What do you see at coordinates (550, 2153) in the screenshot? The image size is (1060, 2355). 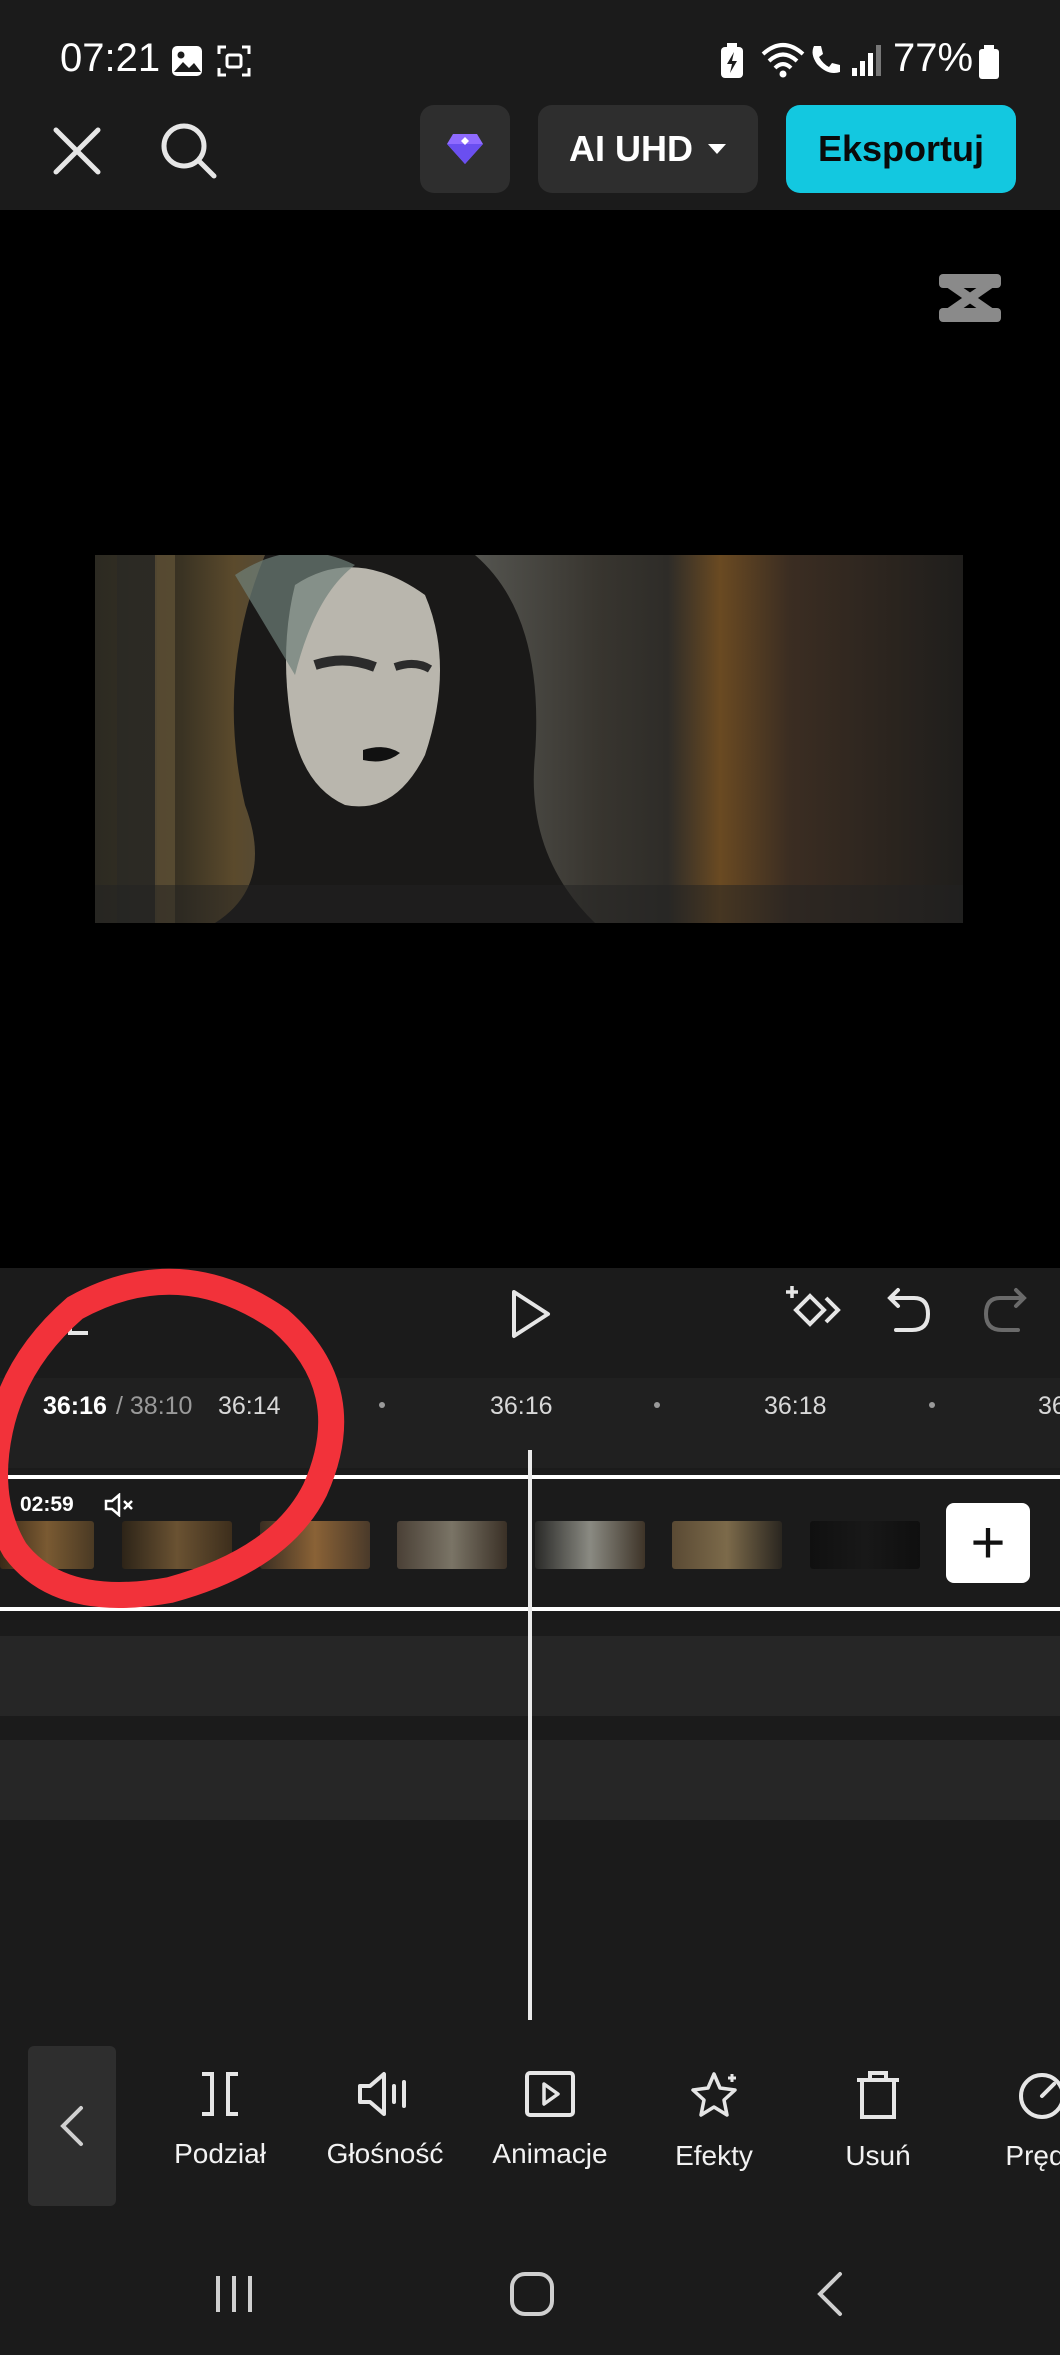 I see `tool-label: Animacje` at bounding box center [550, 2153].